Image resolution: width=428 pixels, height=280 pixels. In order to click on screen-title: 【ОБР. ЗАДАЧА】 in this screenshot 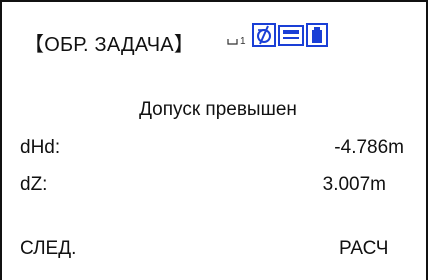, I will do `click(109, 45)`.